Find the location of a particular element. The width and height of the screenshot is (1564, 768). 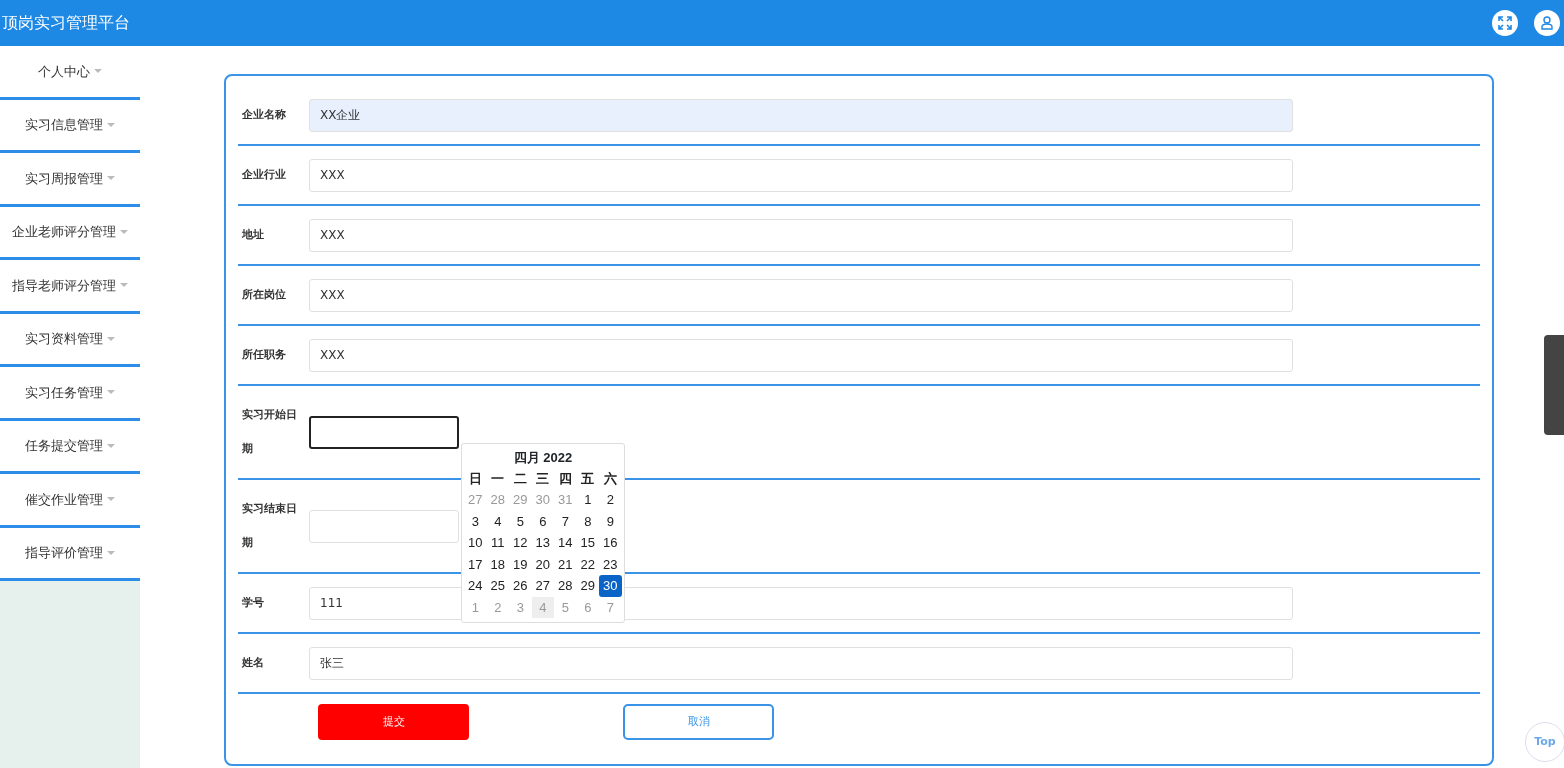

calendar-day: 4 is located at coordinates (497, 521).